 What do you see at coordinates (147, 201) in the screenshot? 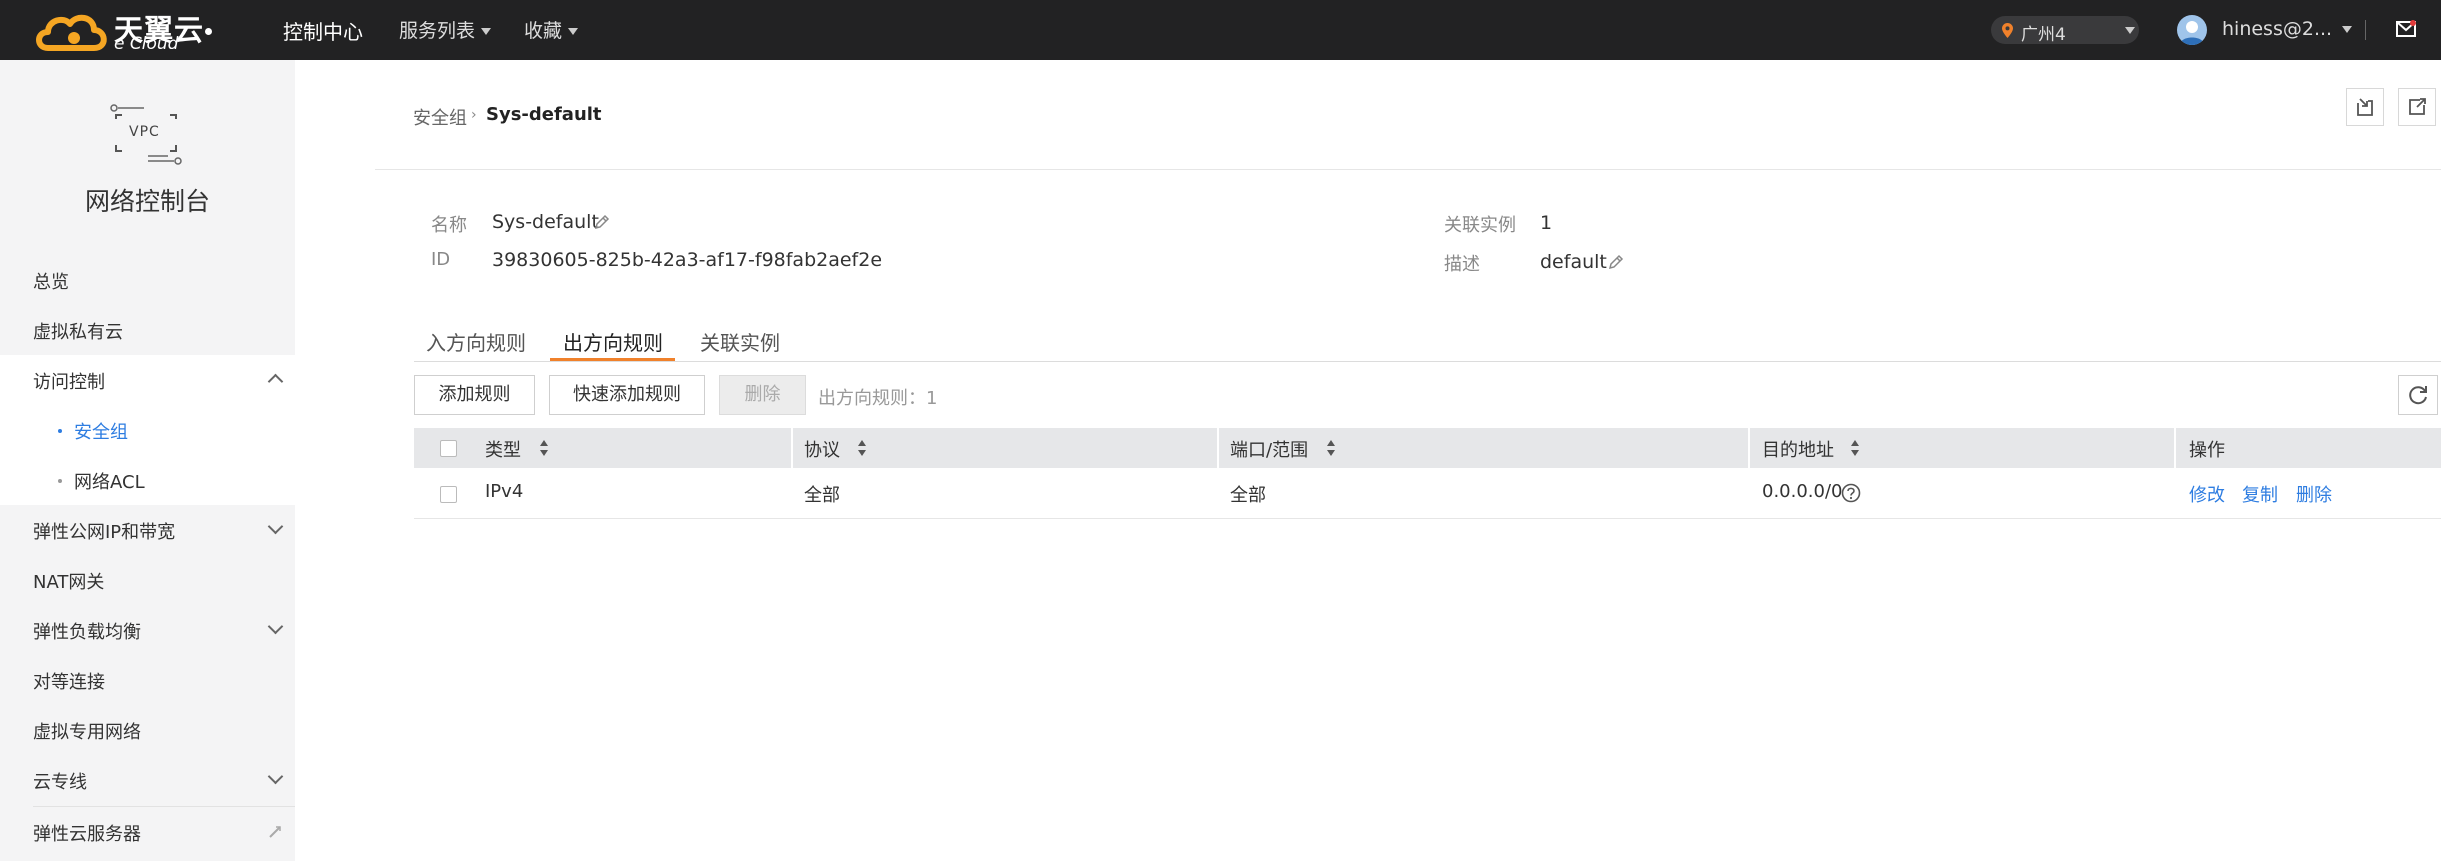
I see `sidebar-title: 网络控制台` at bounding box center [147, 201].